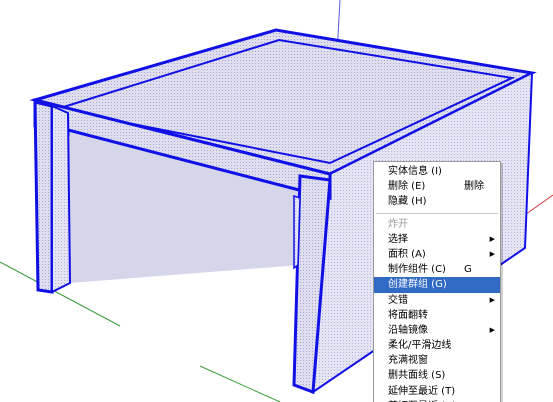  What do you see at coordinates (437, 300) in the screenshot?
I see `menu-item: 交错 ▶` at bounding box center [437, 300].